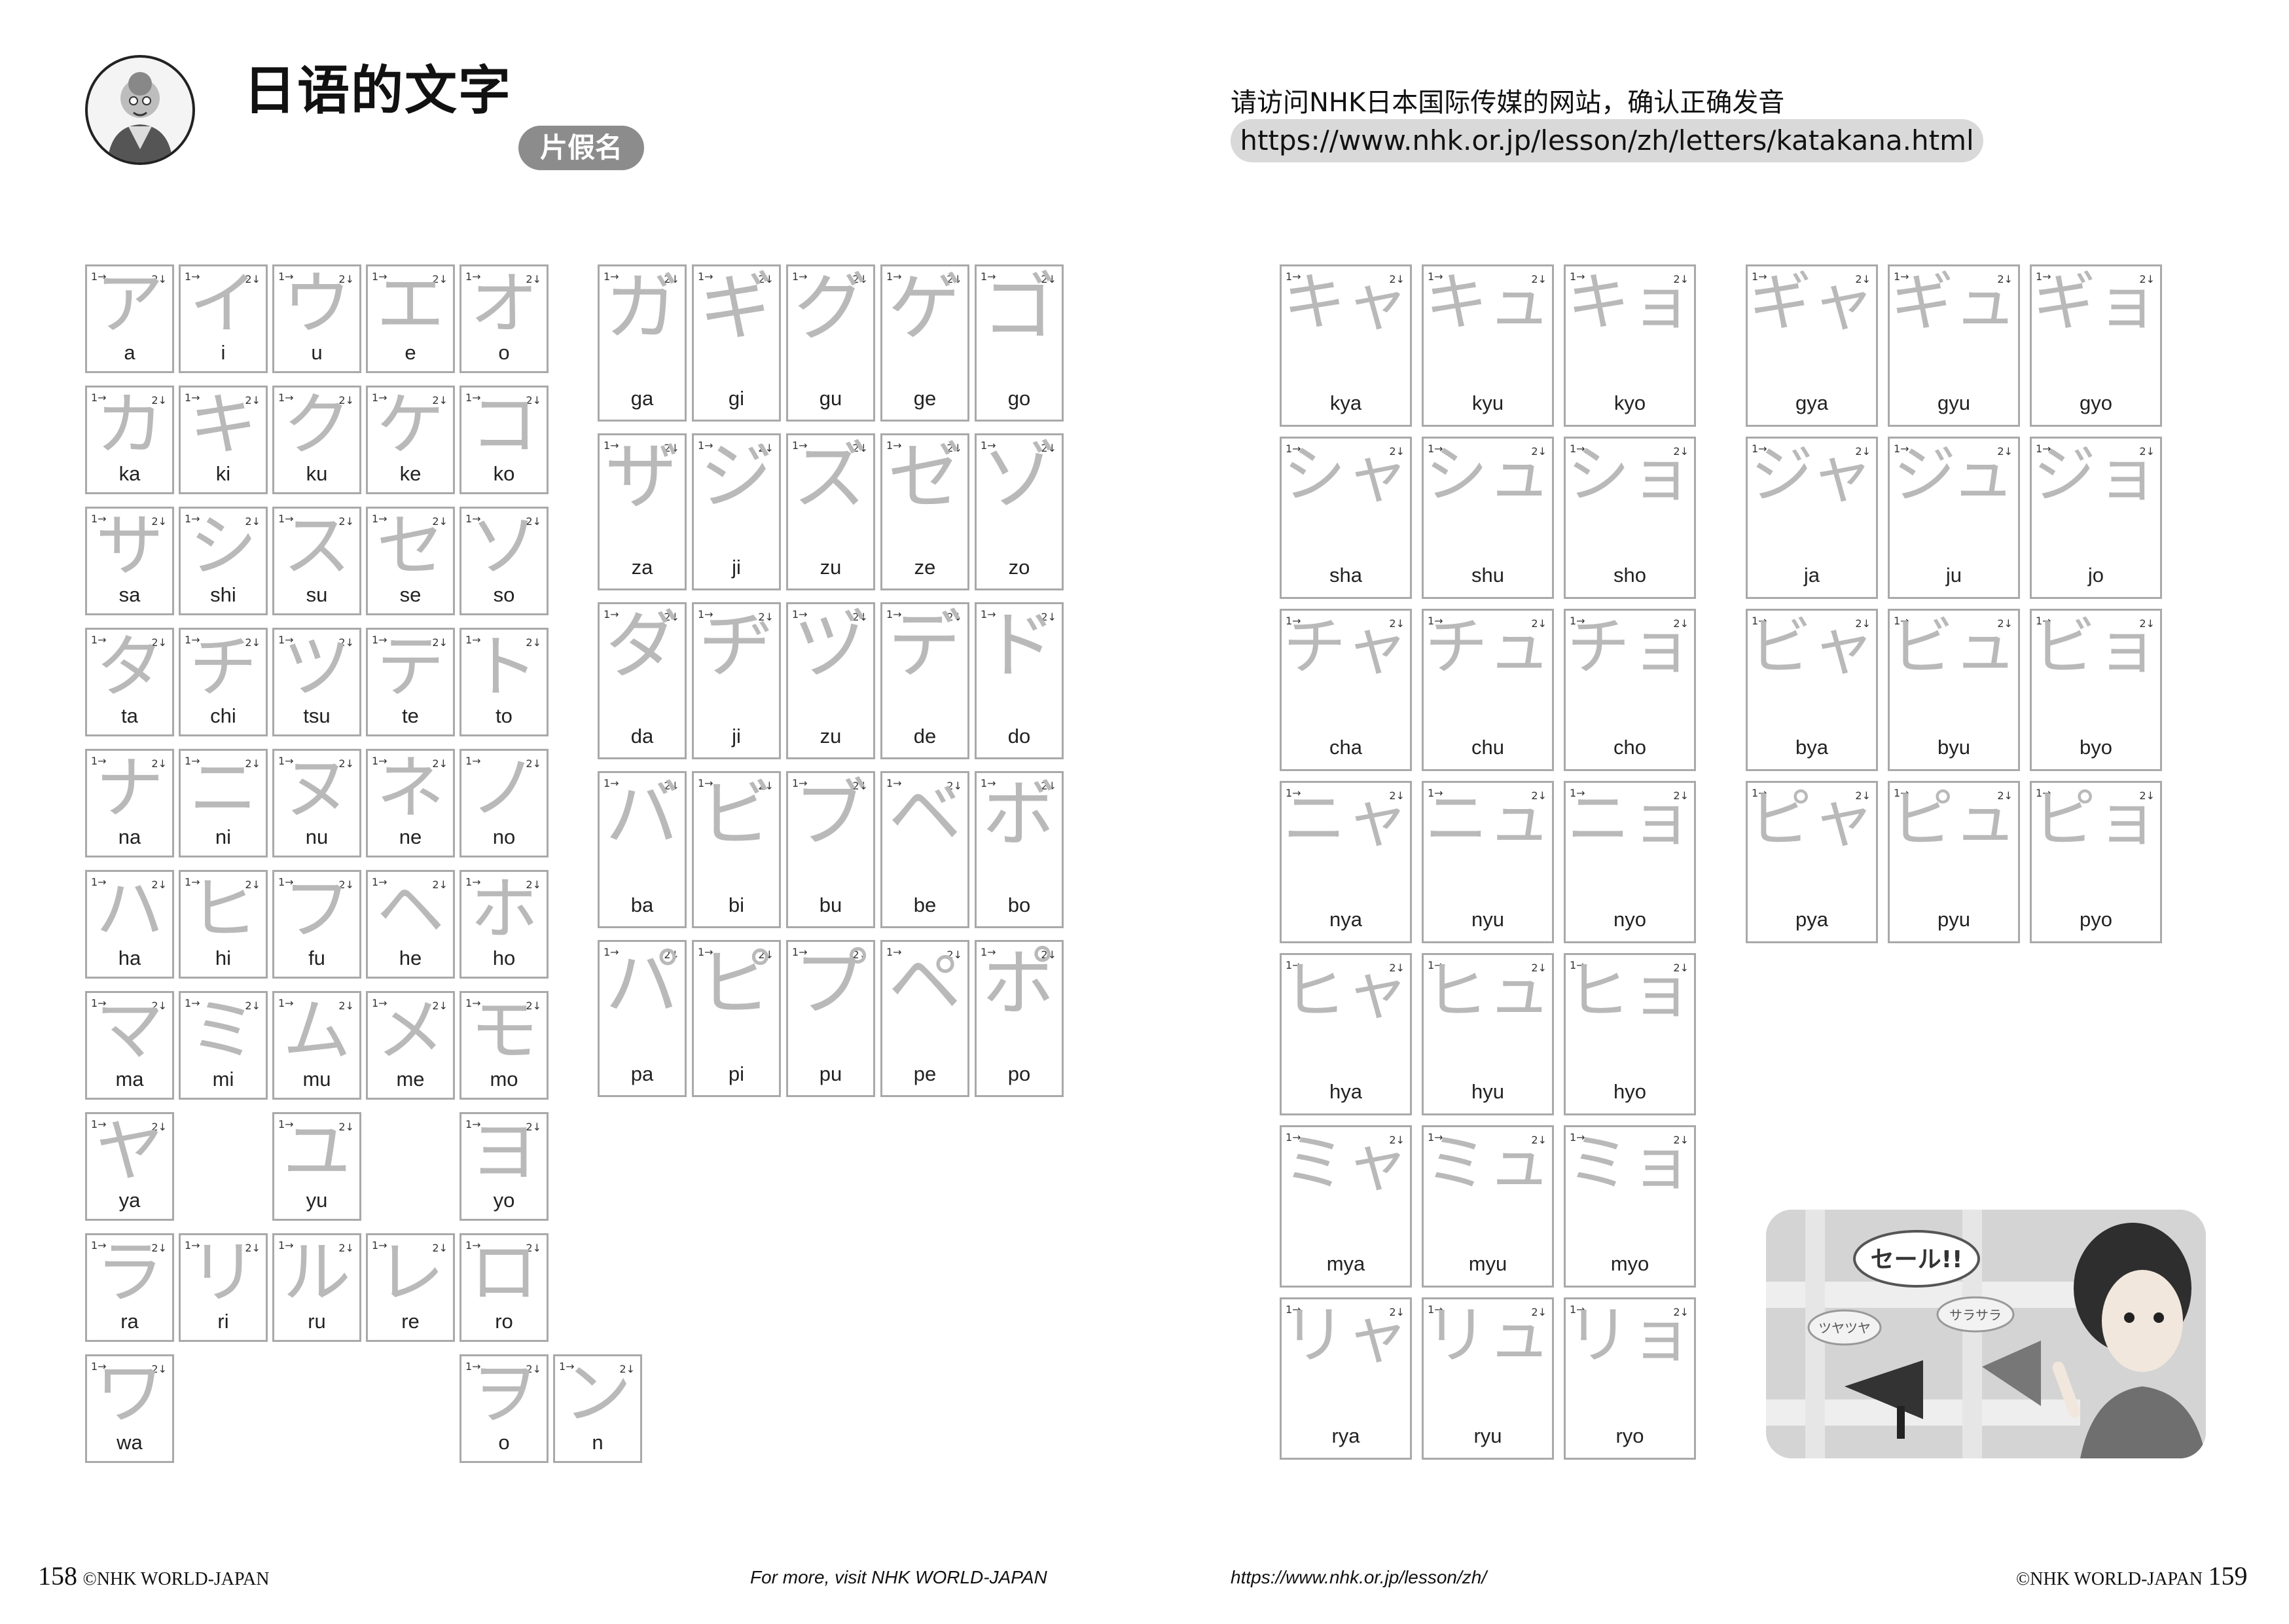  Describe the element at coordinates (503, 1151) in the screenshot. I see `kana-glyph: ヨ` at that location.